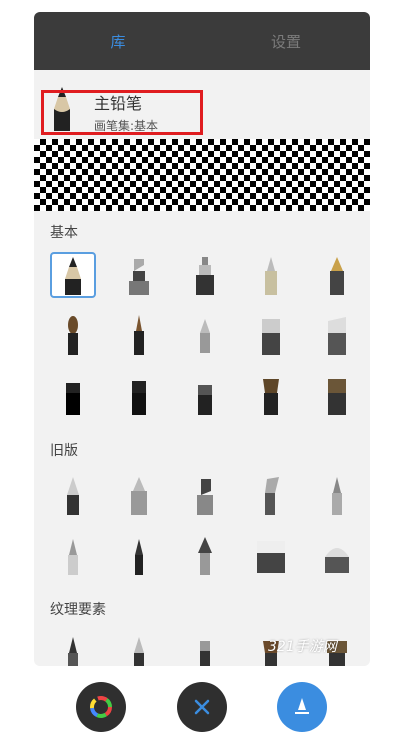 This screenshot has width=404, height=732. I want to click on ballpoint-icon, so click(271, 276).